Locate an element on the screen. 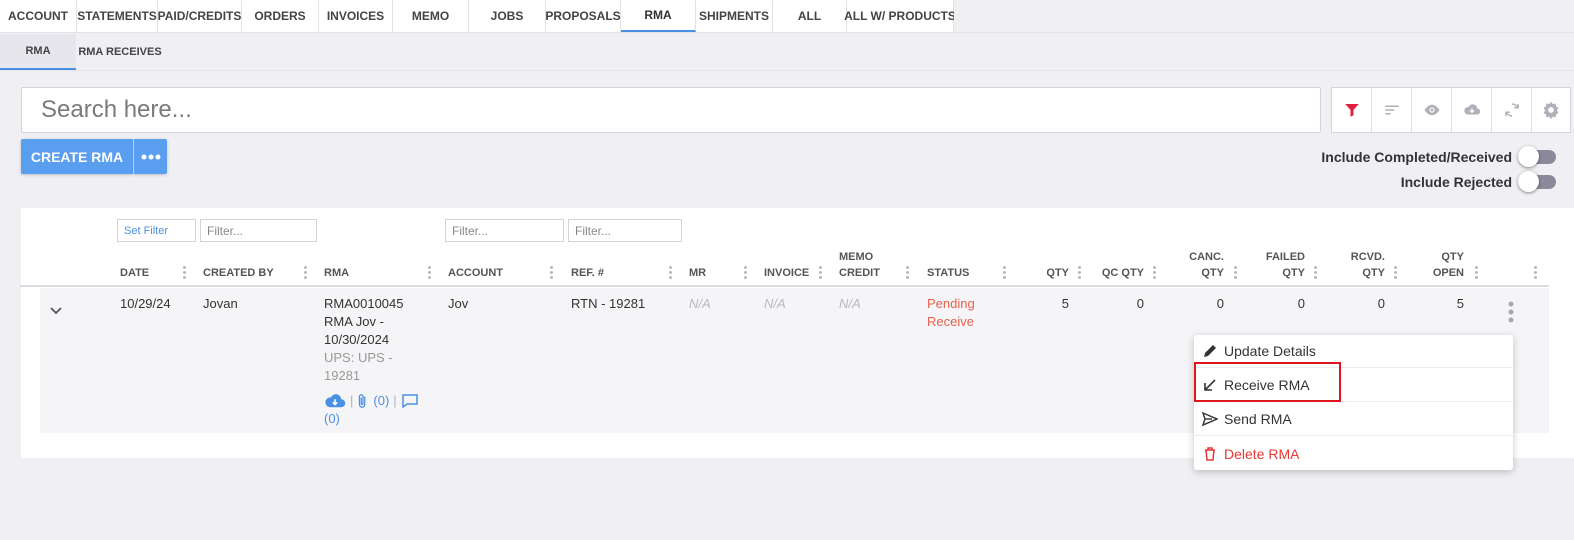 The image size is (1574, 540). tab-proposals: PROPOSALS is located at coordinates (583, 16).